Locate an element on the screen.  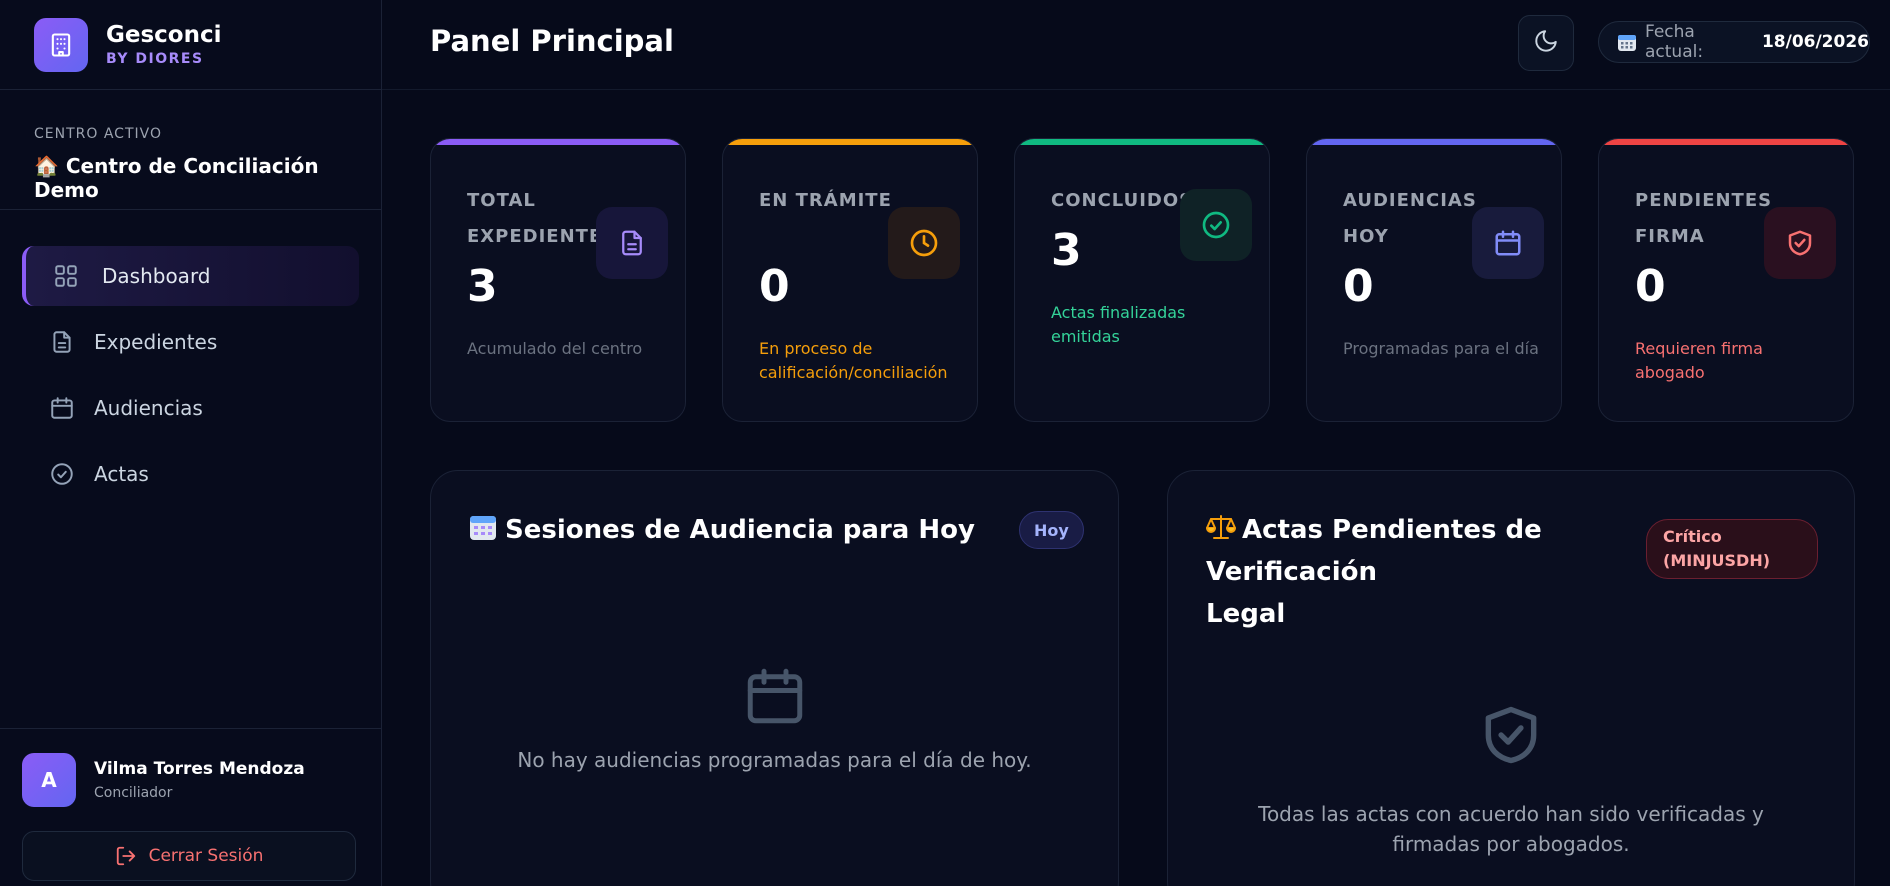
actas-panel-title-line1: Actas Pendientes de Verificación is located at coordinates (1374, 551).